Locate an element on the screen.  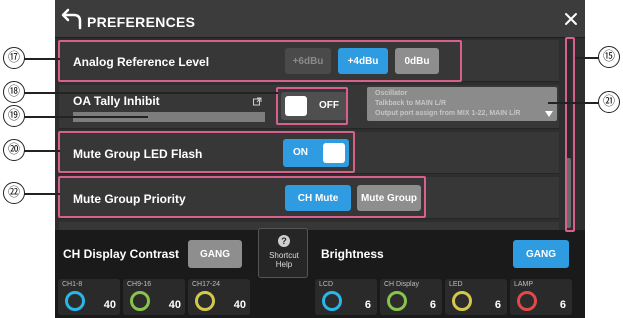
knob-label: LAMP is located at coordinates (524, 284).